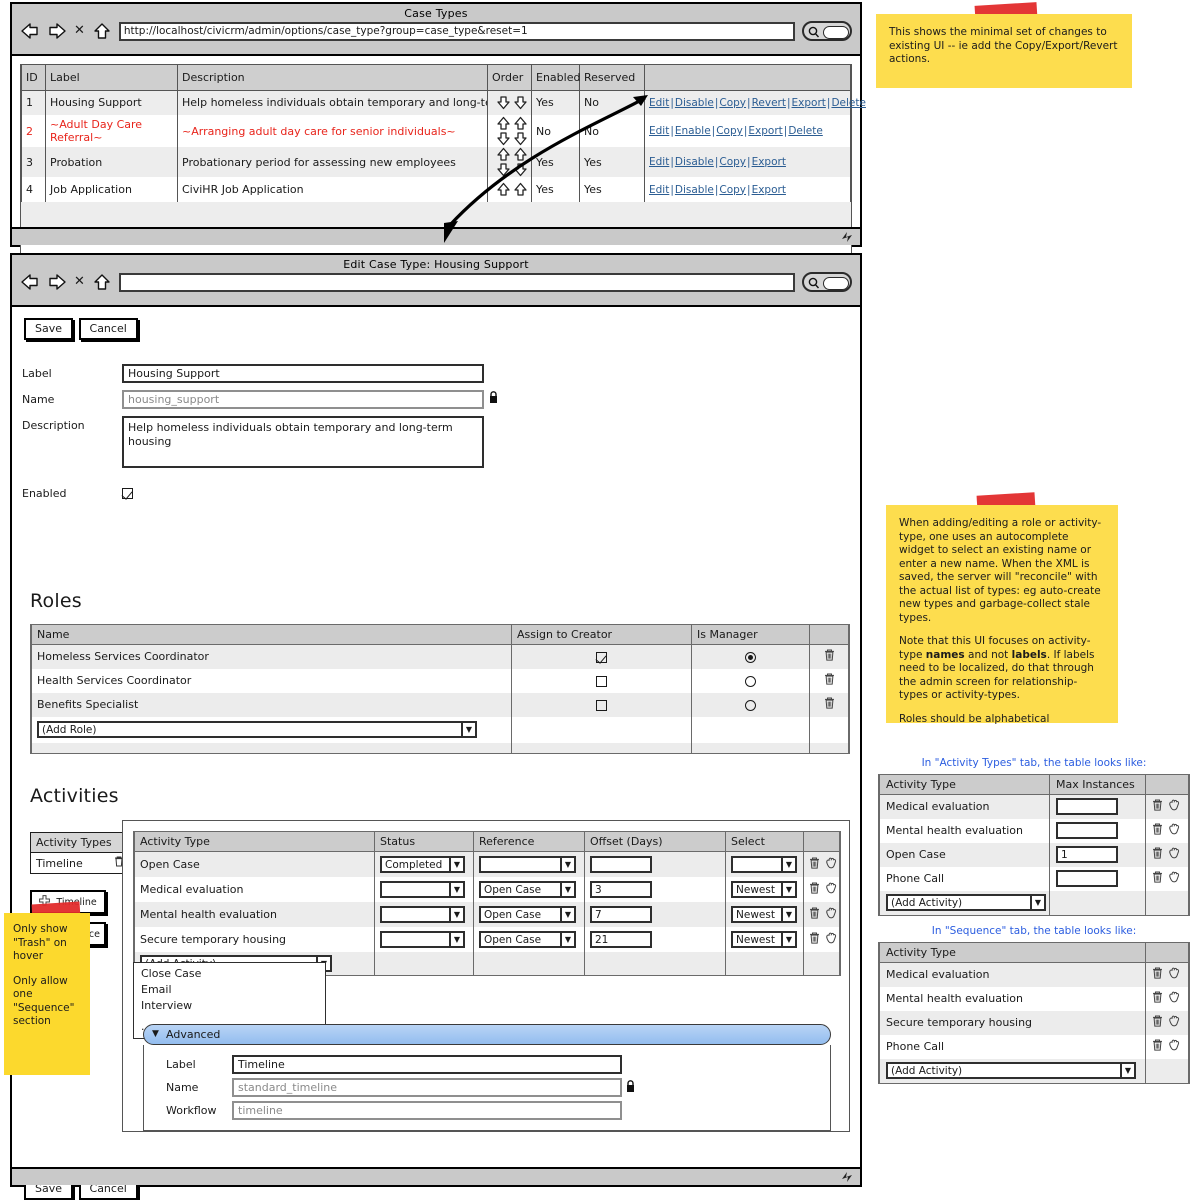  Describe the element at coordinates (127, 493) in the screenshot. I see `enabled-checkbox` at that location.